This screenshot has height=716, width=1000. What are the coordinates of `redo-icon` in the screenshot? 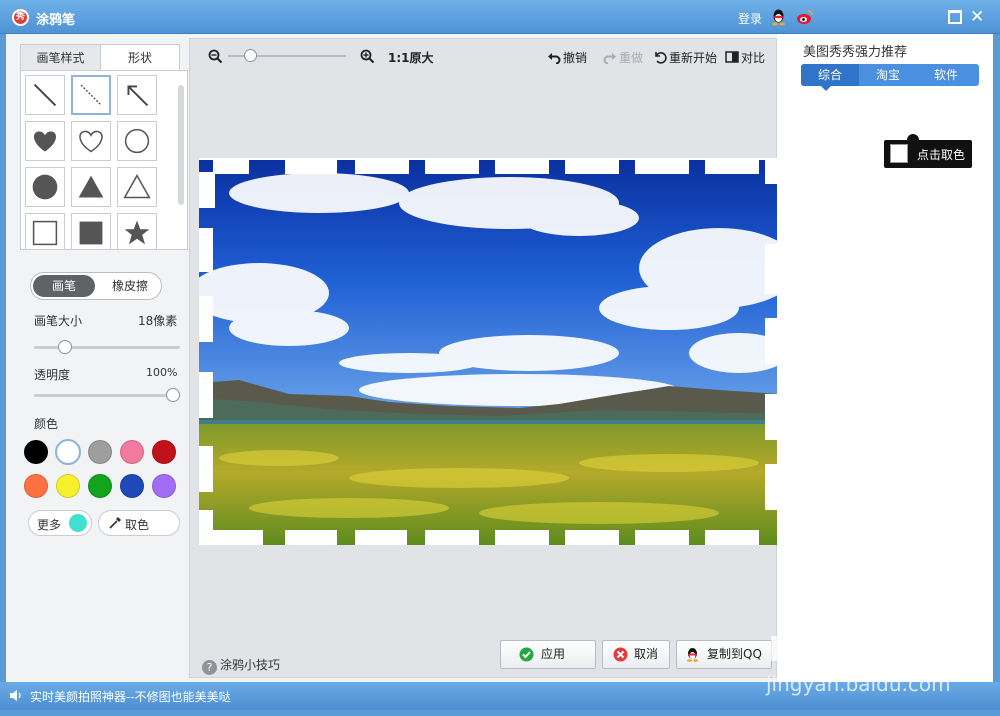 It's located at (609, 58).